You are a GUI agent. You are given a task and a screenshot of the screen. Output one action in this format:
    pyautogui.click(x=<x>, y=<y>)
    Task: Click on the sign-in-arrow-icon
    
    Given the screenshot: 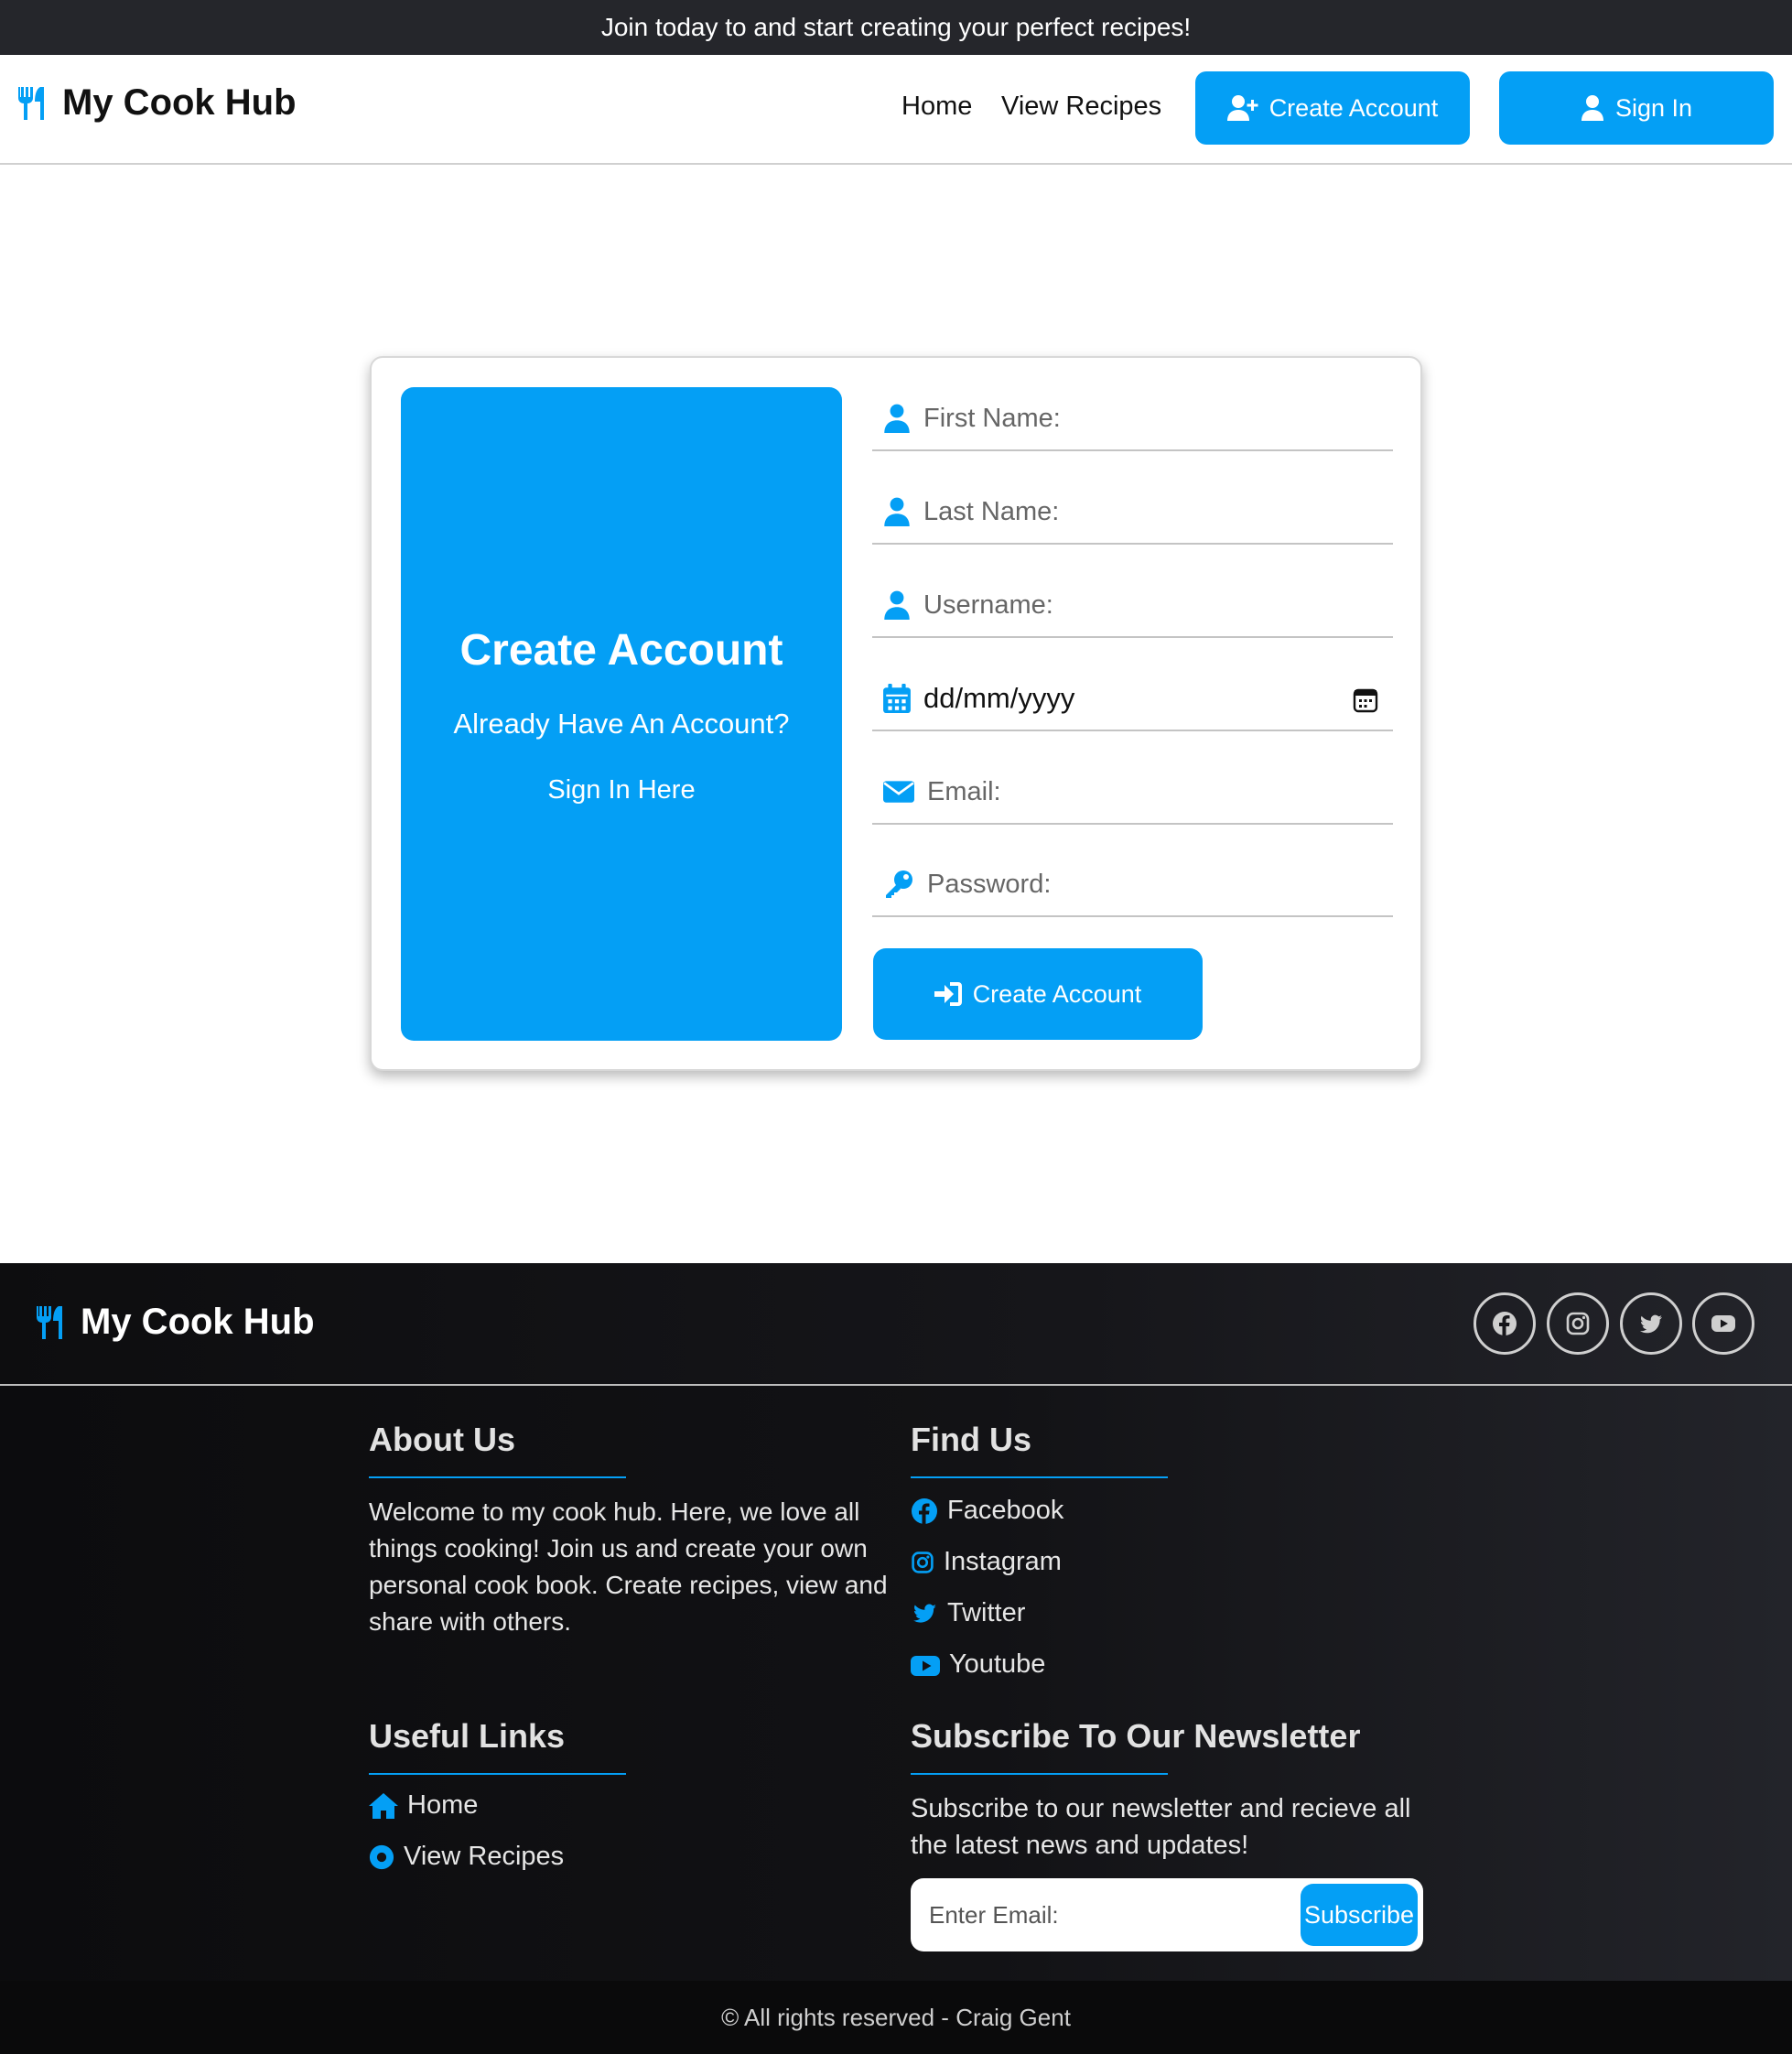 What is the action you would take?
    pyautogui.click(x=948, y=994)
    